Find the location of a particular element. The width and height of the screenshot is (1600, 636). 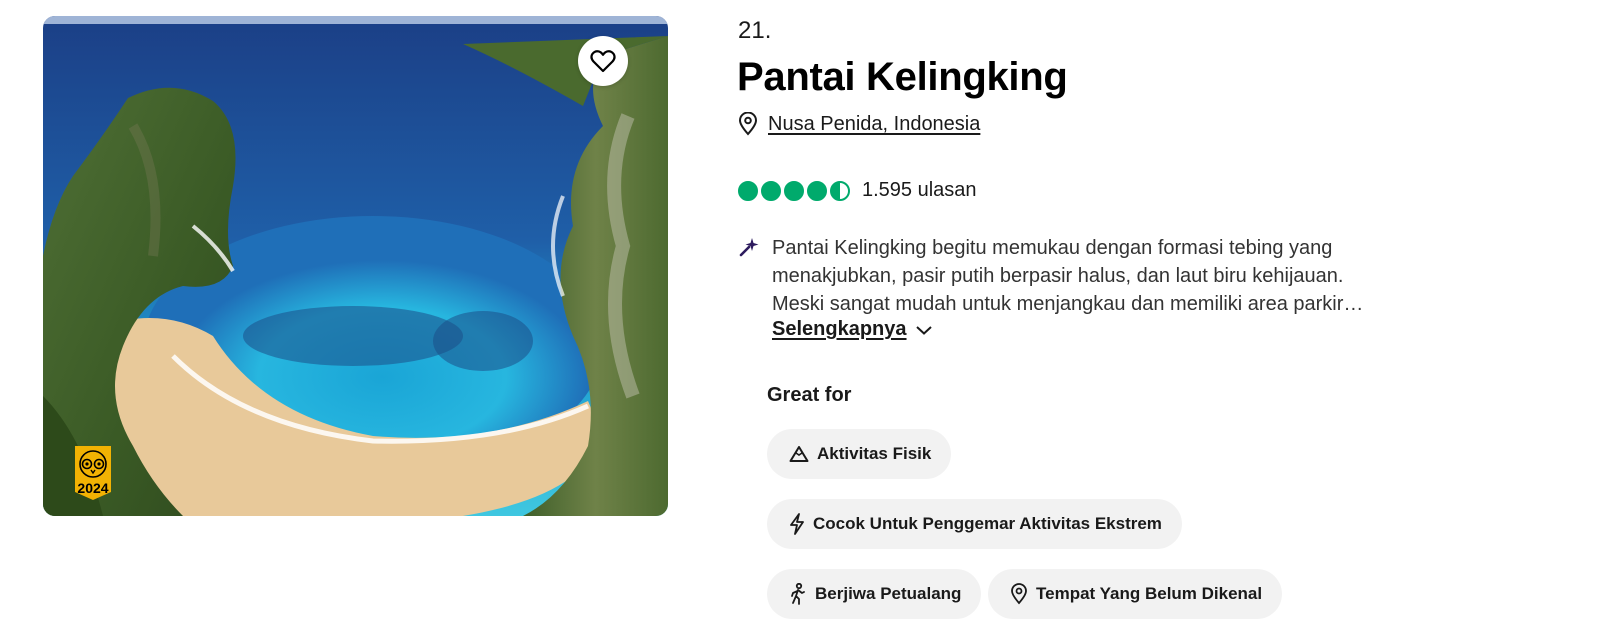

chevron-down-icon is located at coordinates (923, 330).